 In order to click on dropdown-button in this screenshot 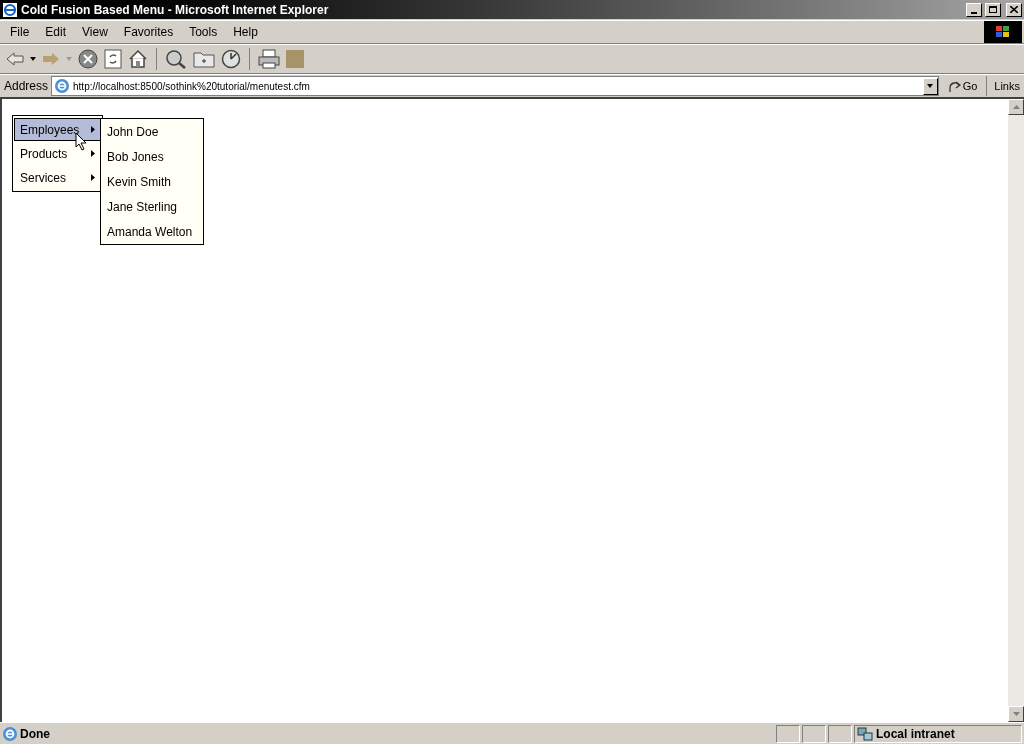, I will do `click(930, 86)`.